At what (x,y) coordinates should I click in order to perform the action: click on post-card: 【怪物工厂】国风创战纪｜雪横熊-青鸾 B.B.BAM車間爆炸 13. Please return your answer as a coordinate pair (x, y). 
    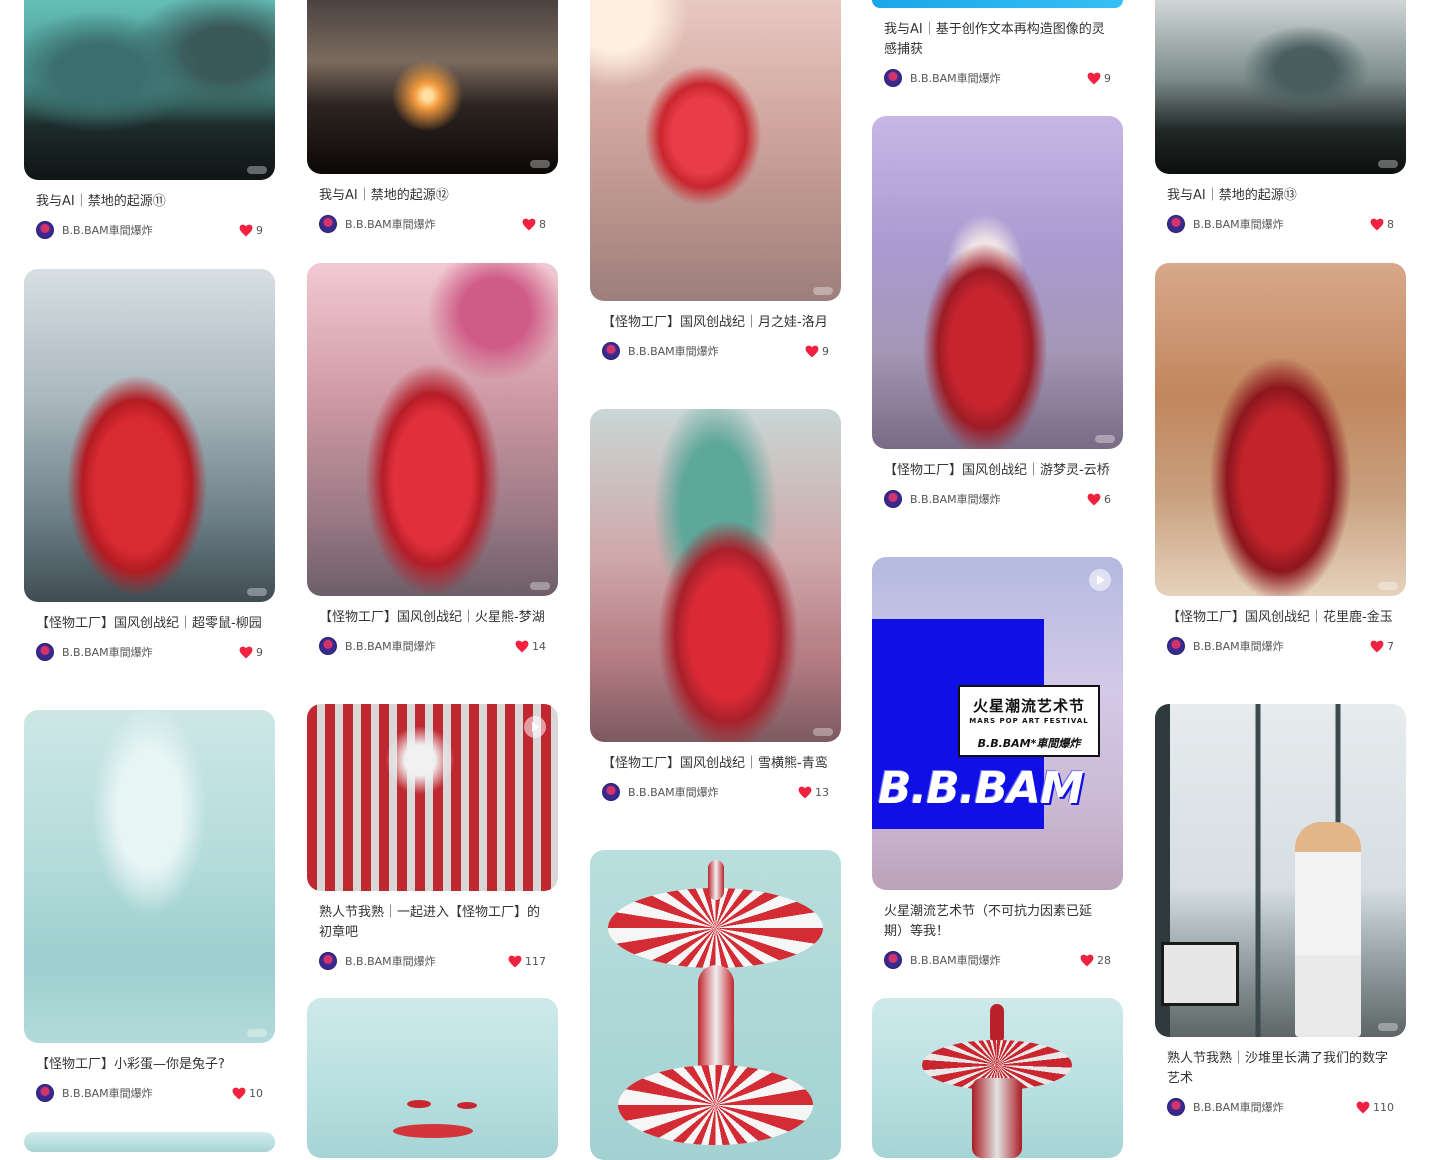
    Looking at the image, I should click on (715, 605).